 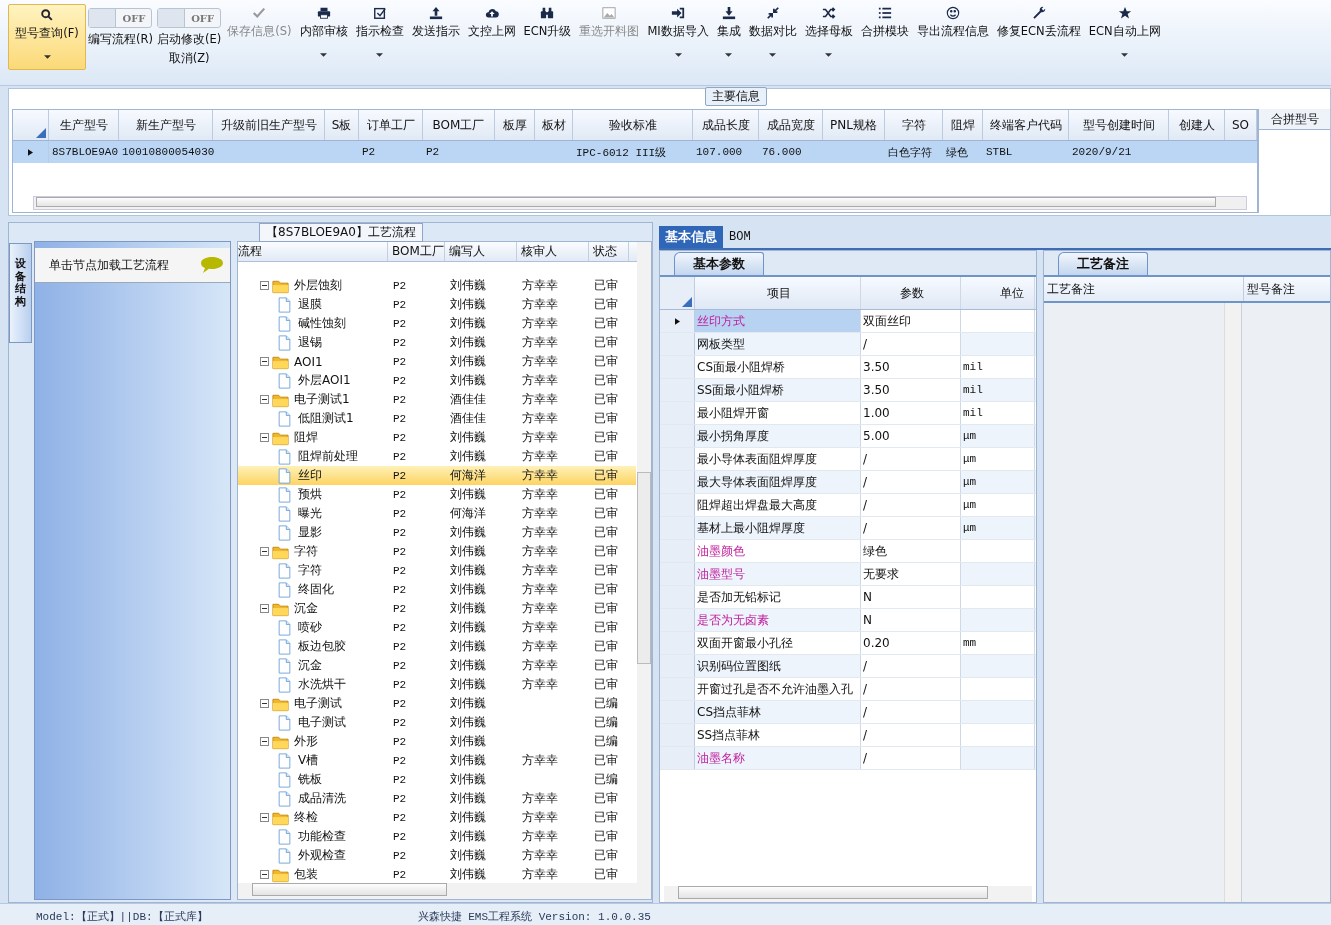 What do you see at coordinates (437, 760) in the screenshot?
I see `tree-row: V槽 P2 刘伟巍 方幸幸 已审` at bounding box center [437, 760].